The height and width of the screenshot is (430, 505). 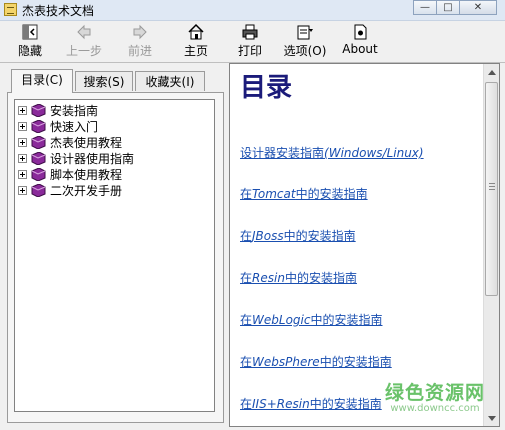 I want to click on tab-favorites: 收藏夹(I), so click(x=170, y=81).